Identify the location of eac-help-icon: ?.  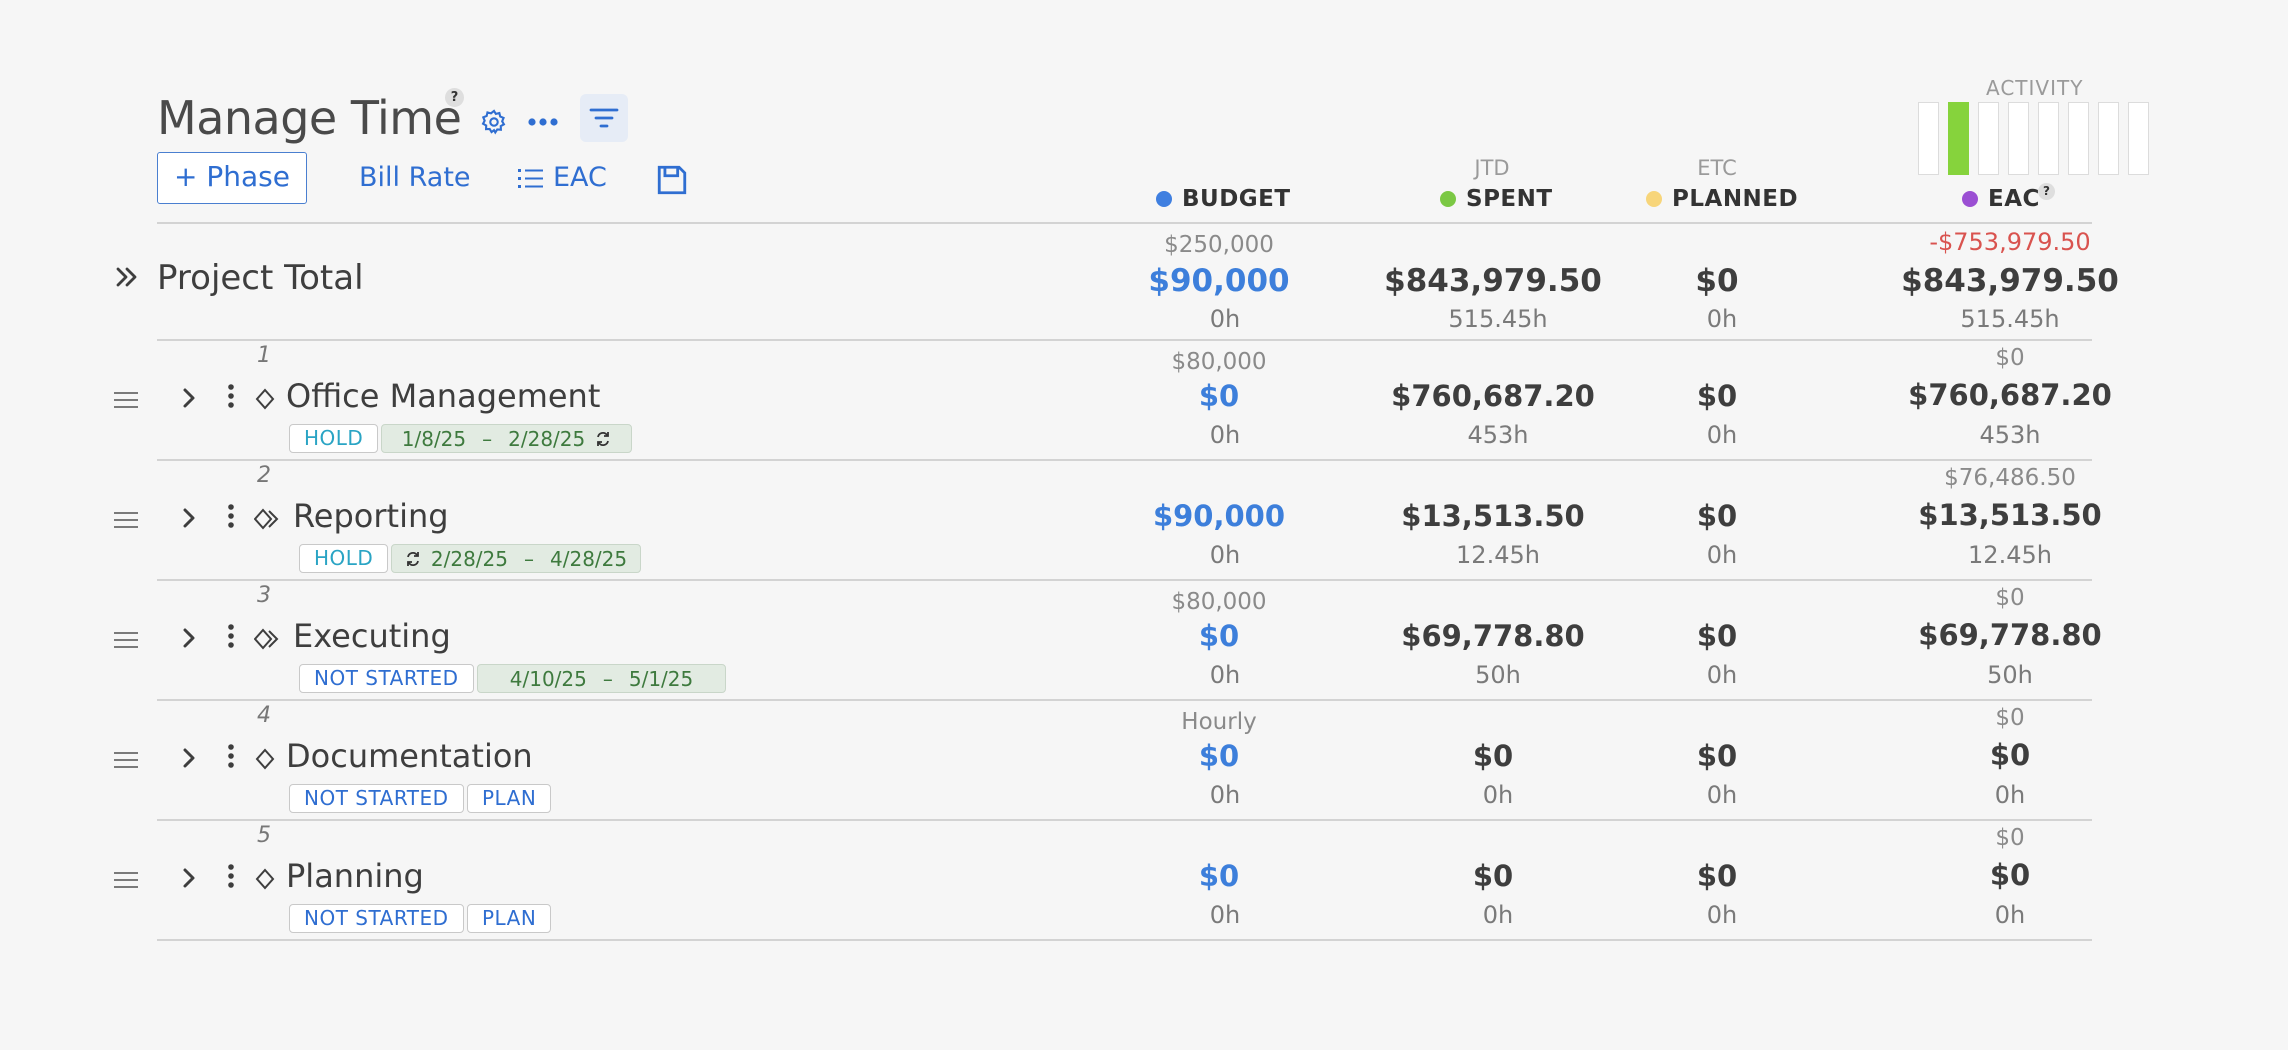
(2046, 191).